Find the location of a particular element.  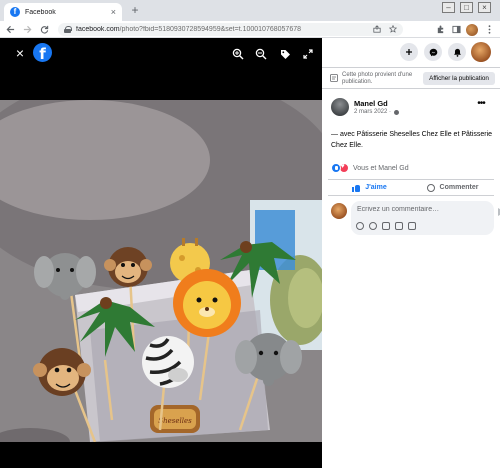

facebook-topbar is located at coordinates (411, 52).